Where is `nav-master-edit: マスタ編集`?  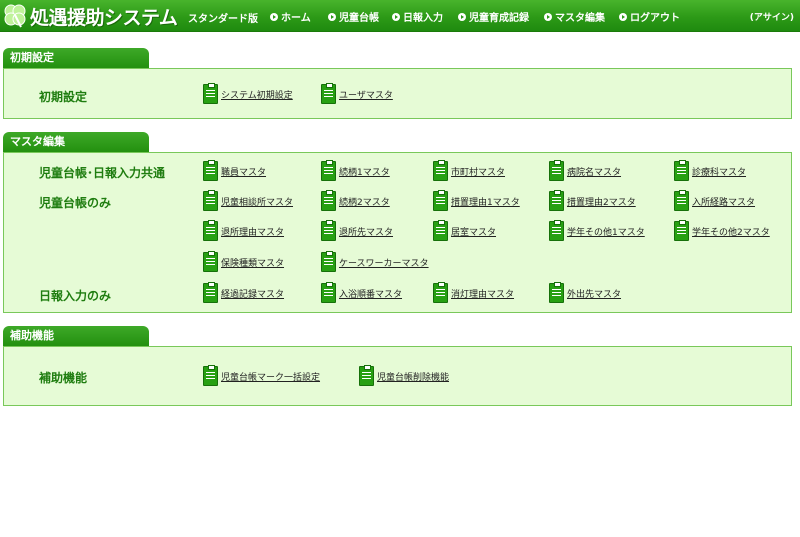 nav-master-edit: マスタ編集 is located at coordinates (574, 16).